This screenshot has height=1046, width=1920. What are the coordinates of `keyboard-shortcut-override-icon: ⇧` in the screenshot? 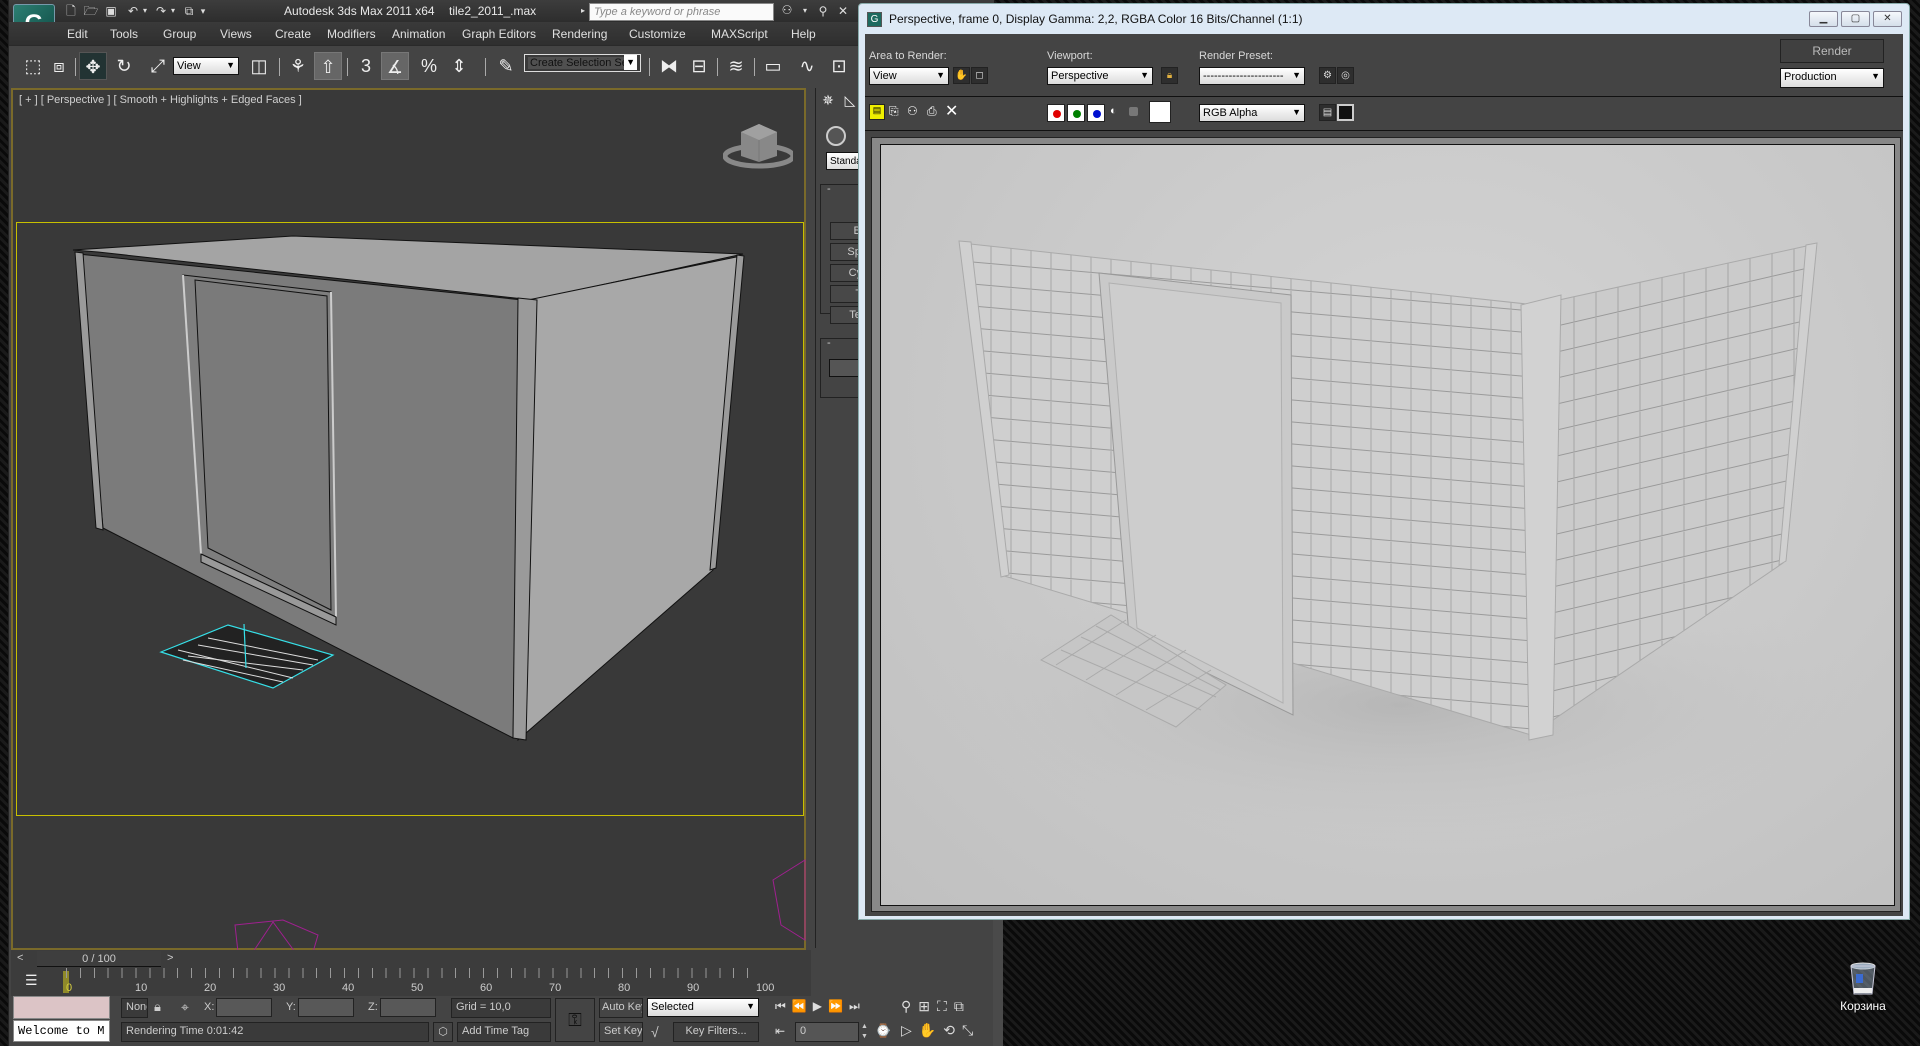 It's located at (328, 66).